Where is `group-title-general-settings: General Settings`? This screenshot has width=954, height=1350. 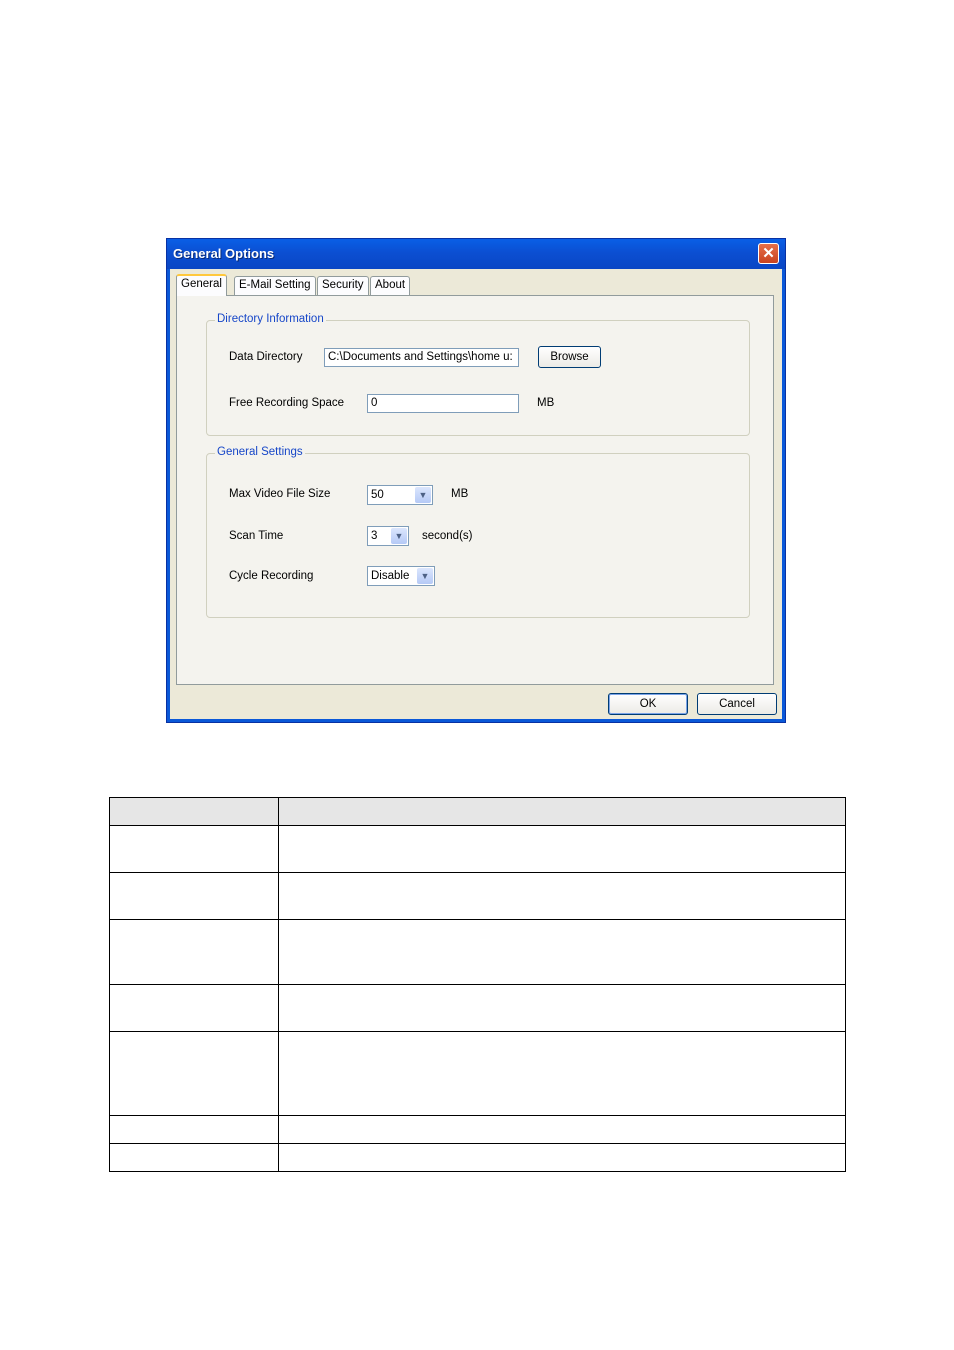 group-title-general-settings: General Settings is located at coordinates (260, 452).